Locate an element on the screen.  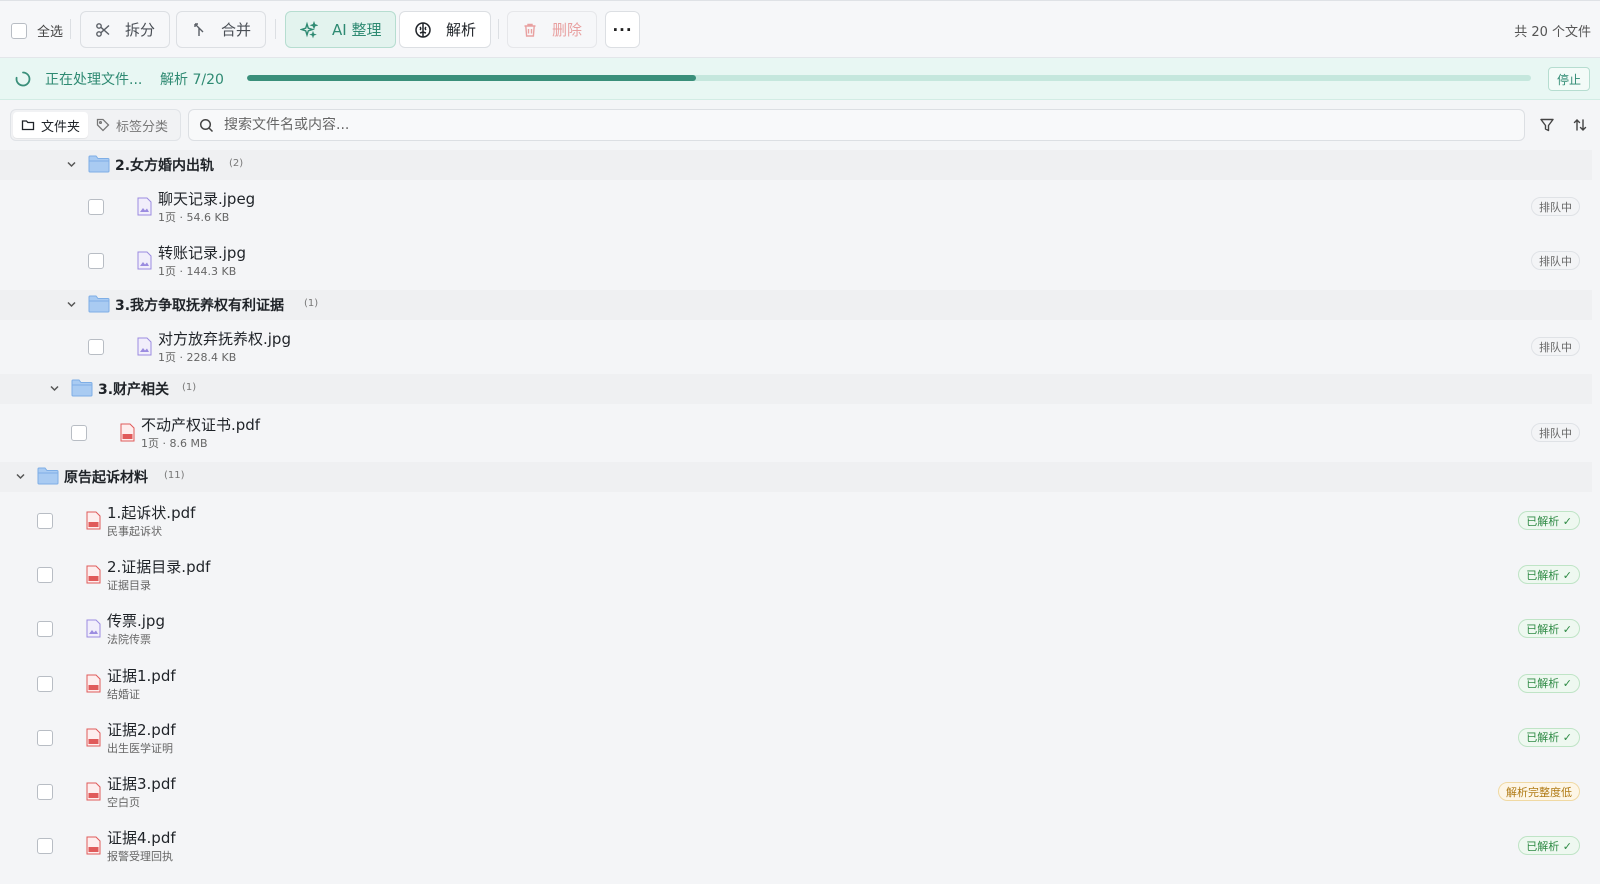
stop-button: 停止 is located at coordinates (1569, 79).